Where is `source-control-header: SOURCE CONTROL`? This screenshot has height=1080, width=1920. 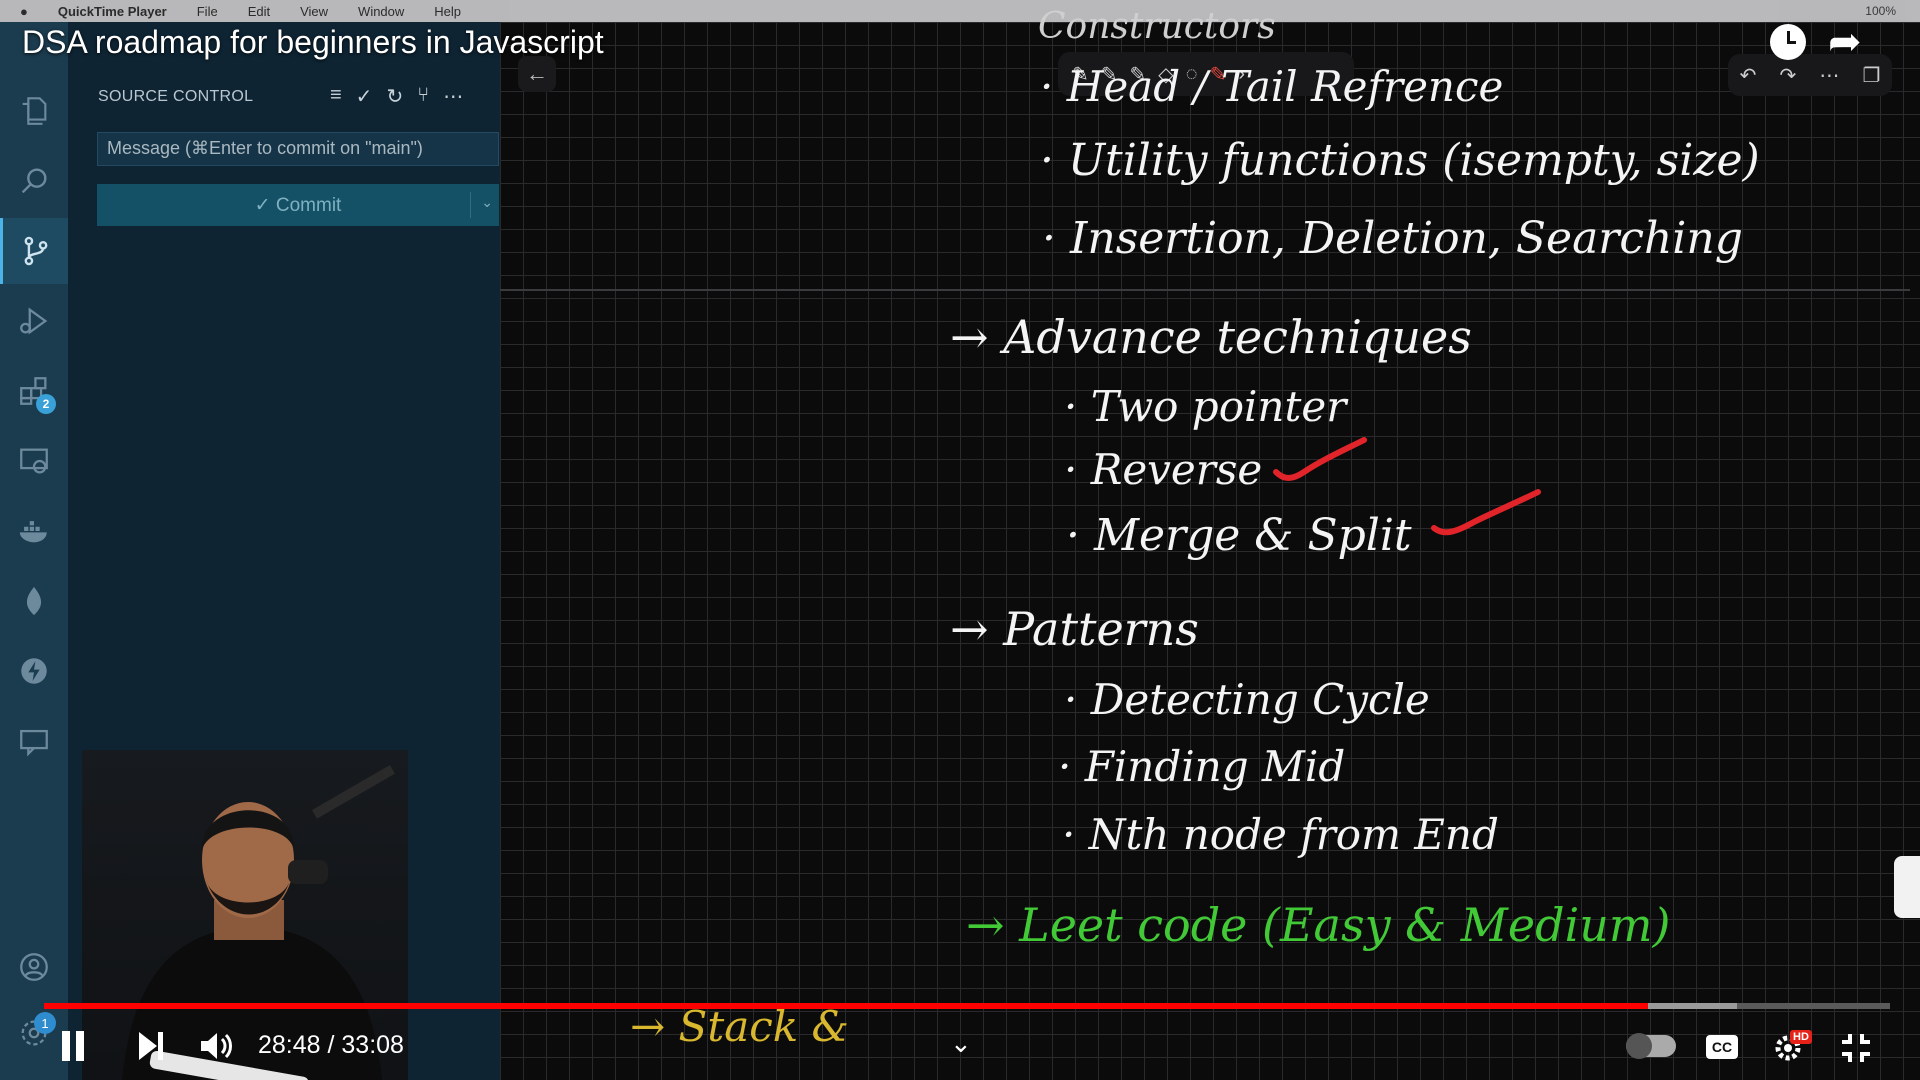 source-control-header: SOURCE CONTROL is located at coordinates (176, 96).